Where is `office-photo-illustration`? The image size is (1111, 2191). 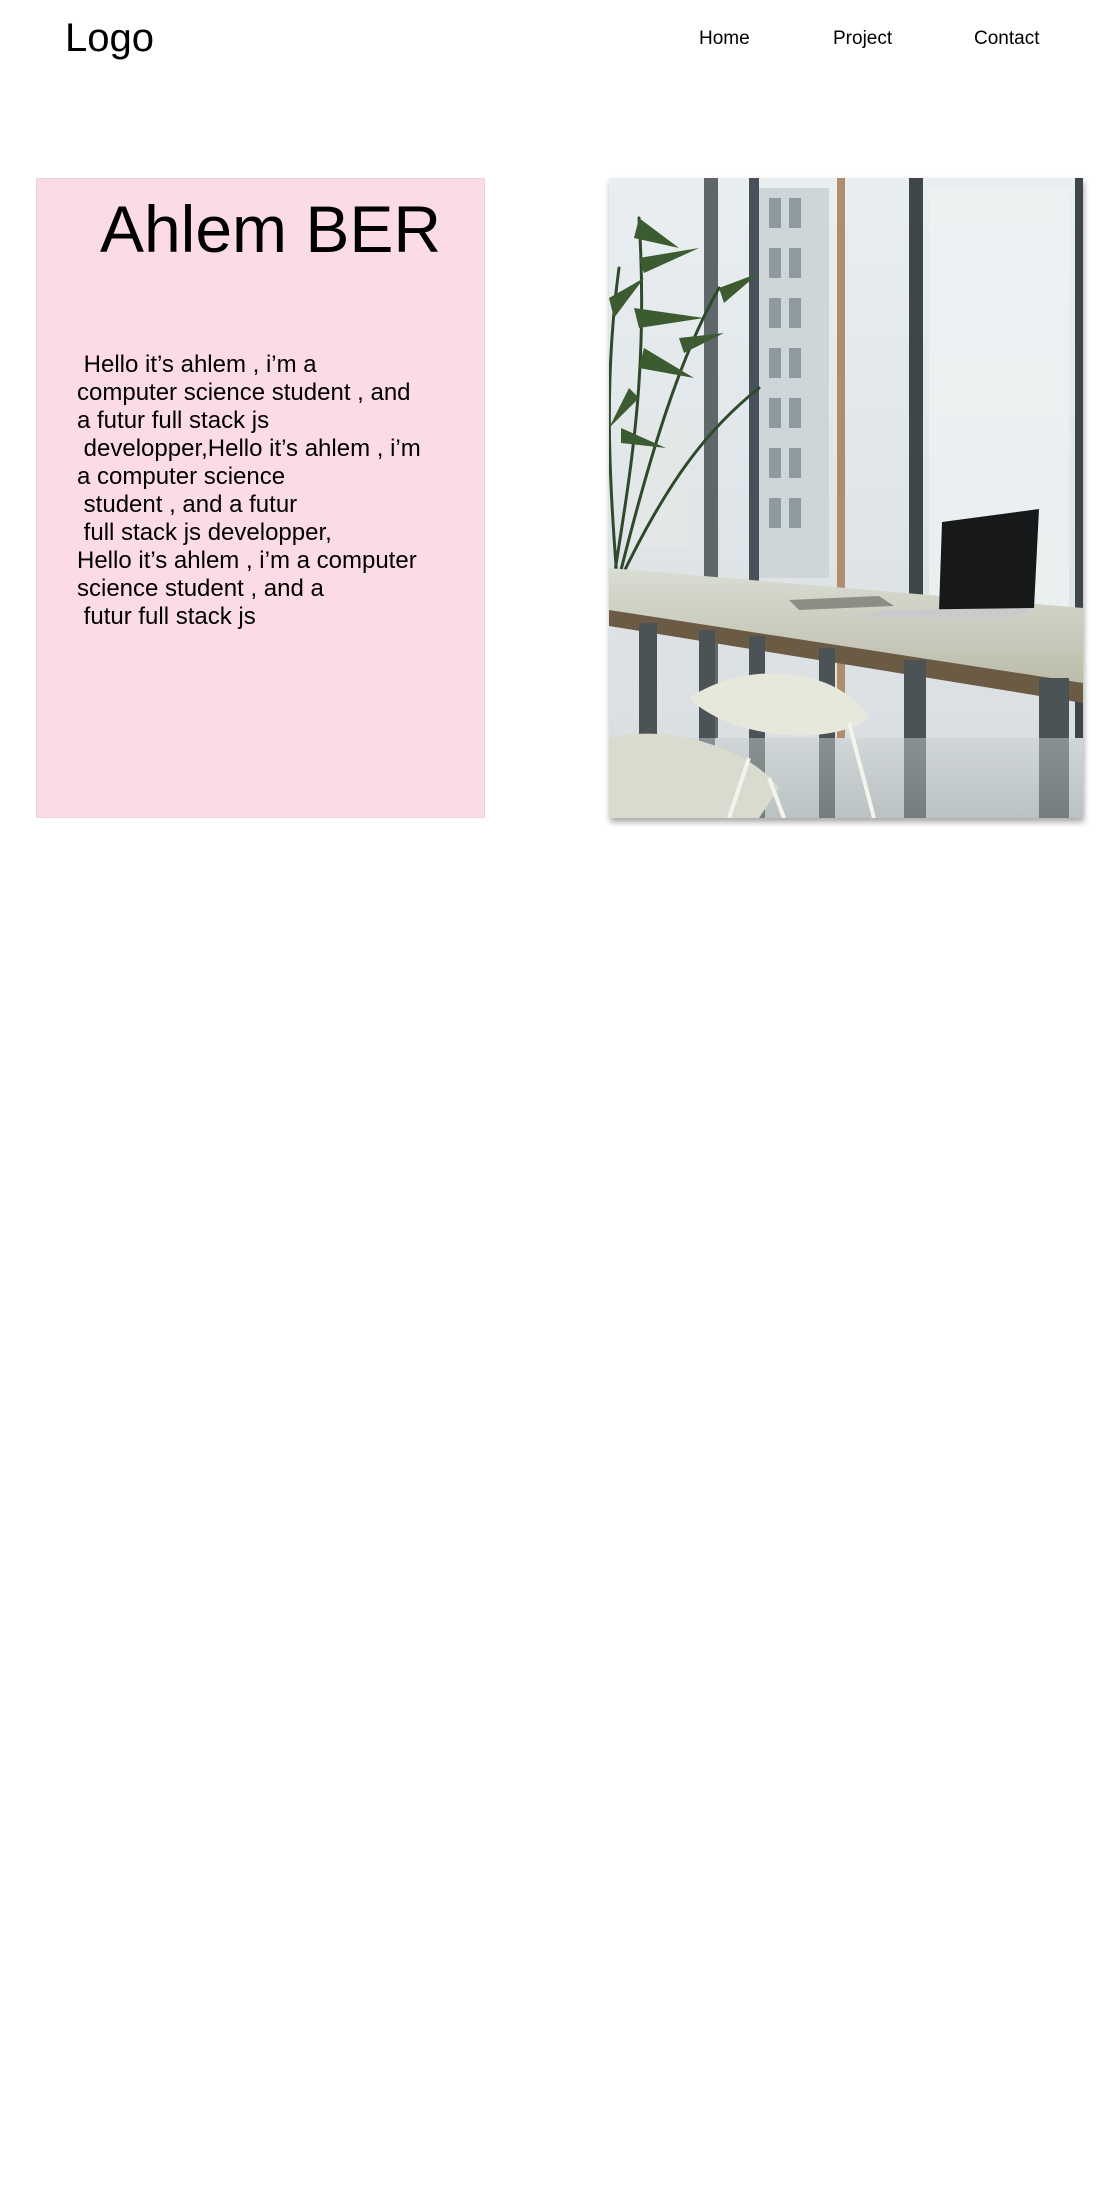
office-photo-illustration is located at coordinates (846, 498).